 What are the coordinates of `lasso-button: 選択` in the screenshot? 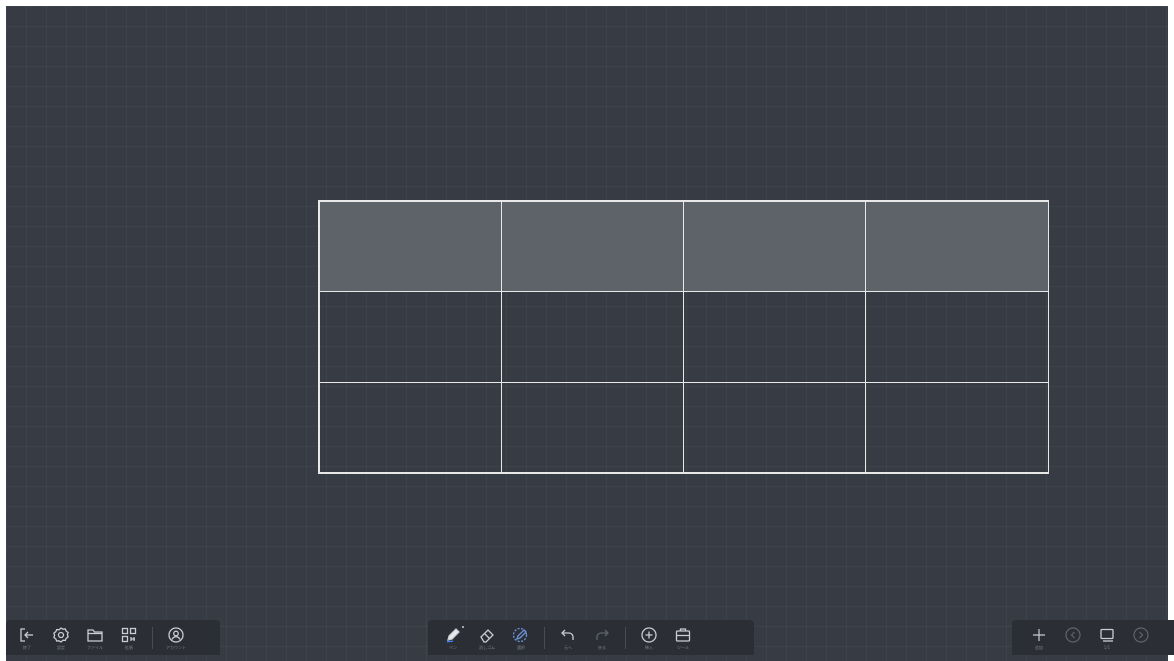 It's located at (521, 637).